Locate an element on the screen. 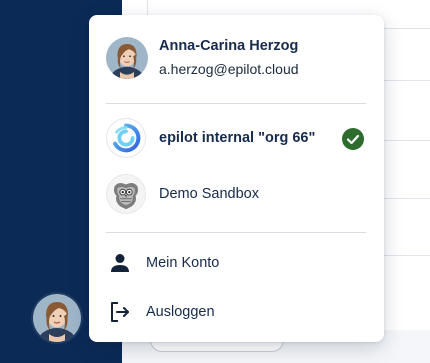 The image size is (430, 363). logout-icon is located at coordinates (120, 312).